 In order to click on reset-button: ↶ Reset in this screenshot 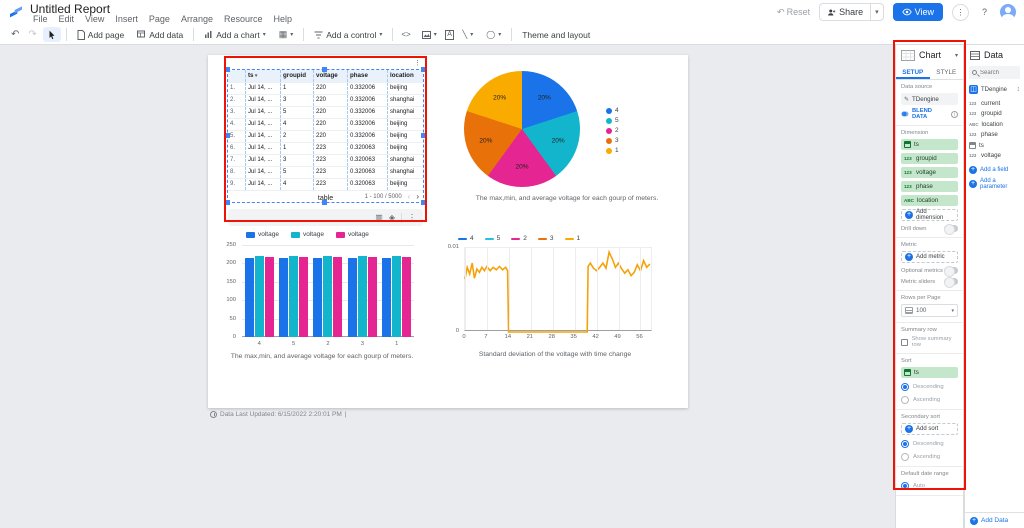, I will do `click(793, 12)`.